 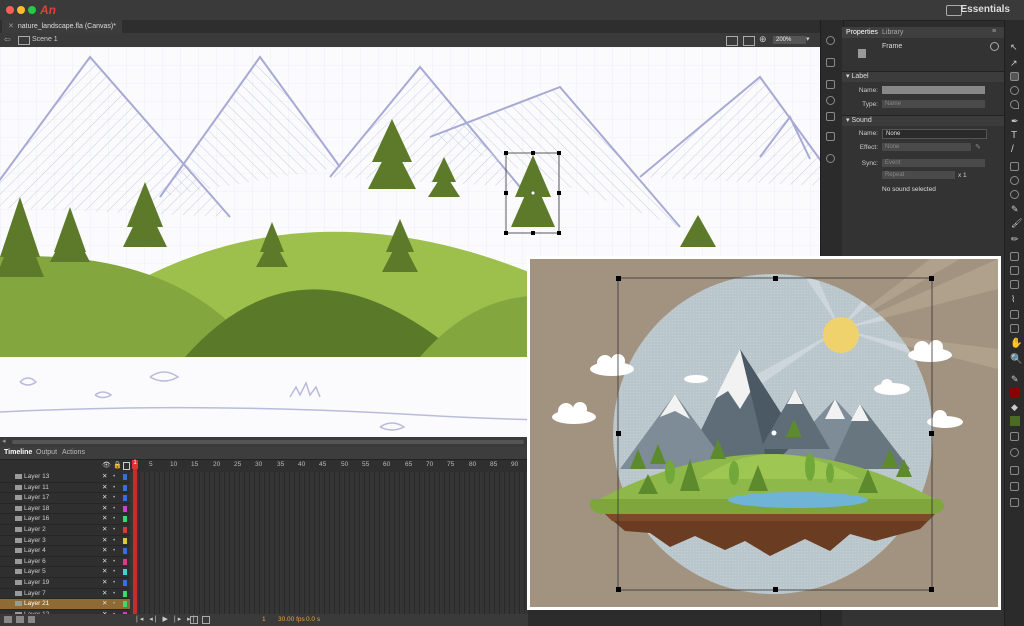 What do you see at coordinates (1014, 63) in the screenshot?
I see `subselection-tool-icon: ↗` at bounding box center [1014, 63].